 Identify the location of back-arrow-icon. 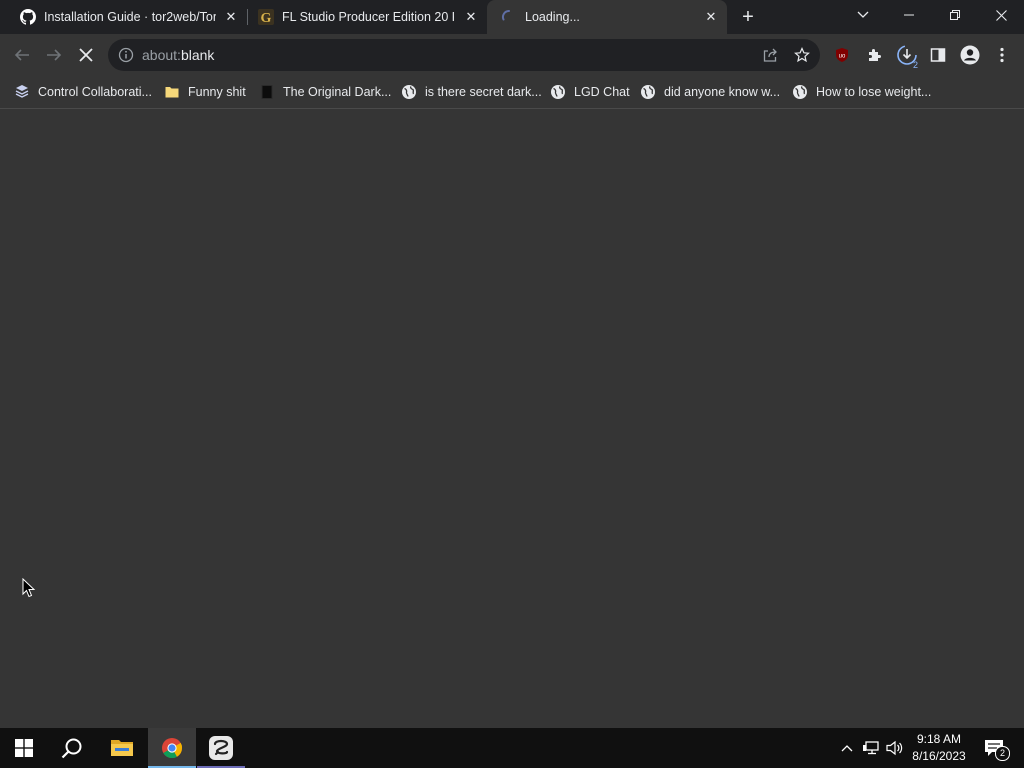
(22, 55).